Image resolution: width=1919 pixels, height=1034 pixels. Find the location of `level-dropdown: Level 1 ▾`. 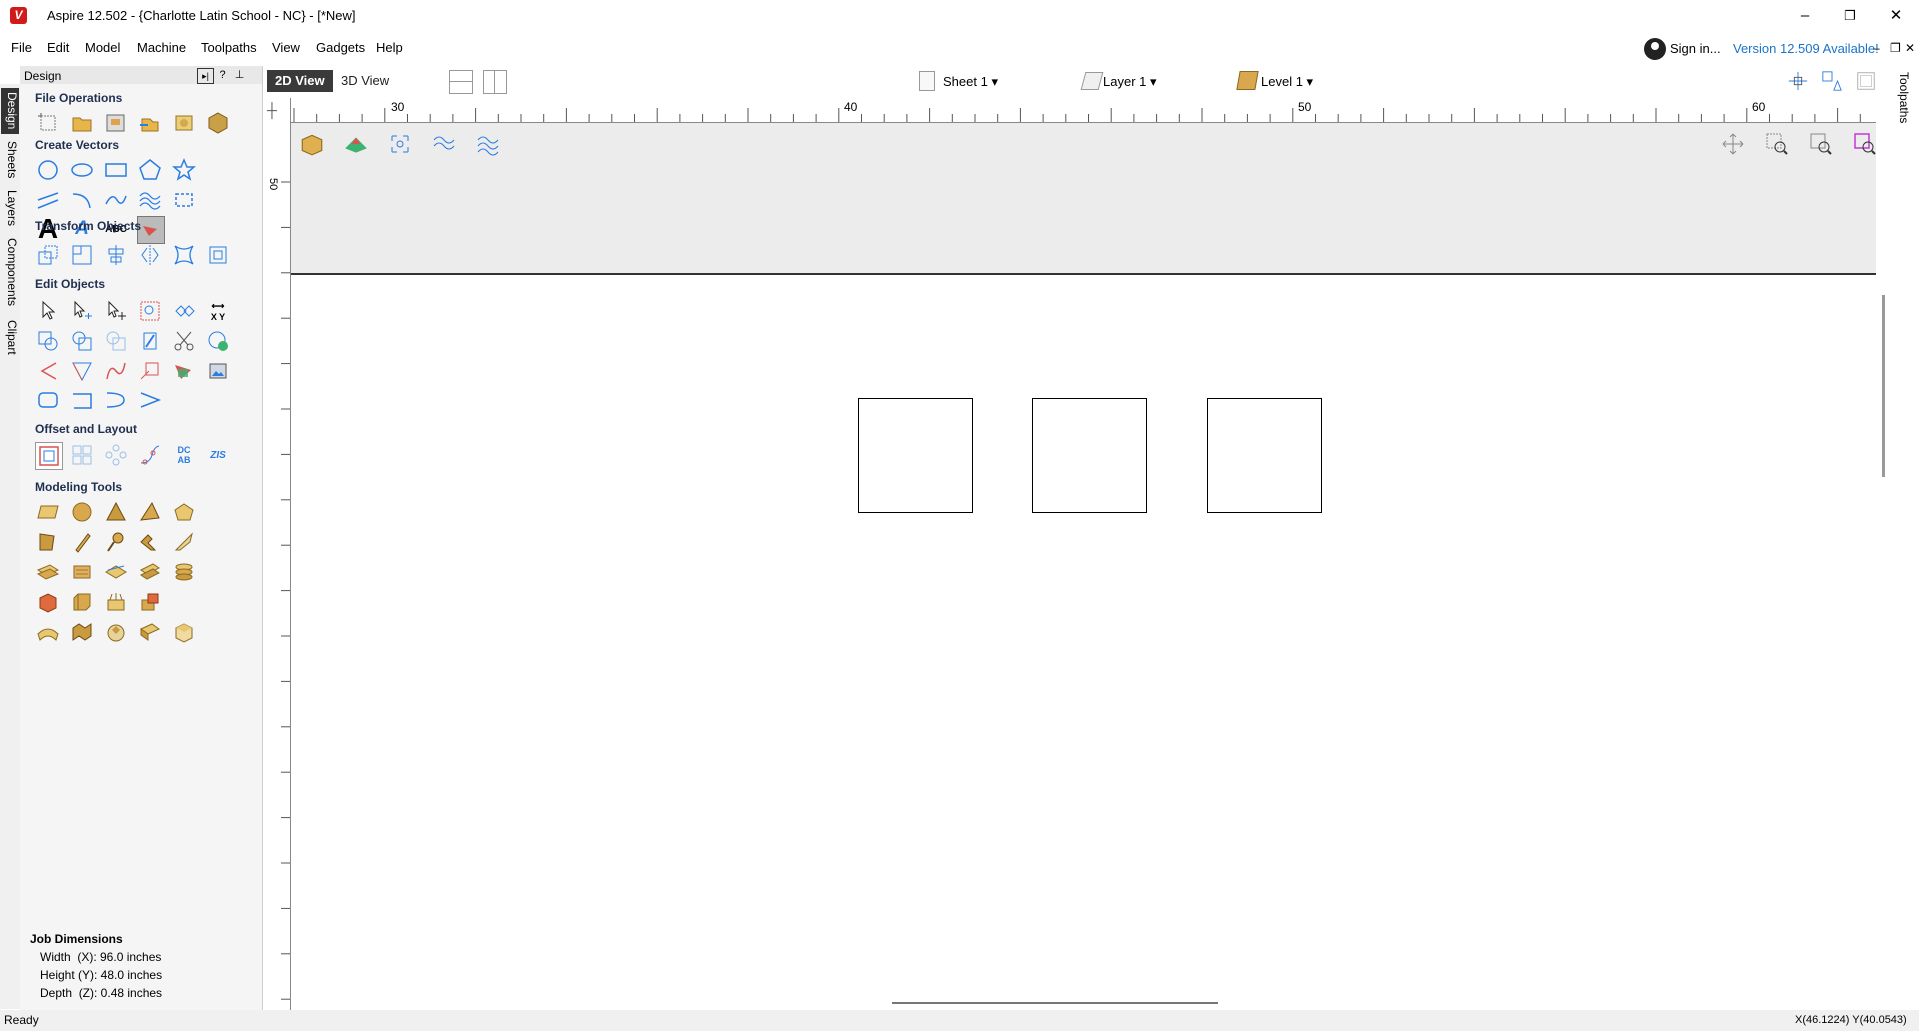

level-dropdown: Level 1 ▾ is located at coordinates (1287, 82).